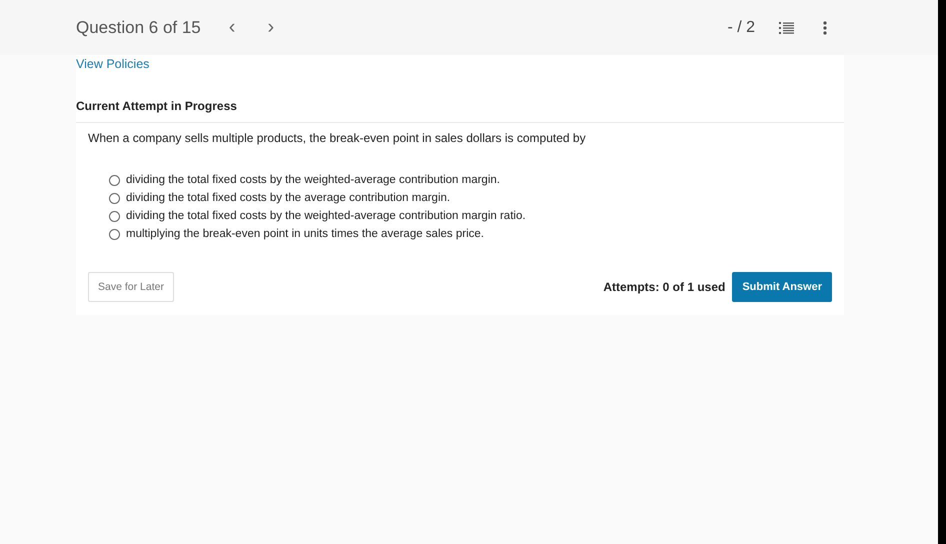  I want to click on attempts-text: Attempts: 0 of 1 used, so click(664, 287).